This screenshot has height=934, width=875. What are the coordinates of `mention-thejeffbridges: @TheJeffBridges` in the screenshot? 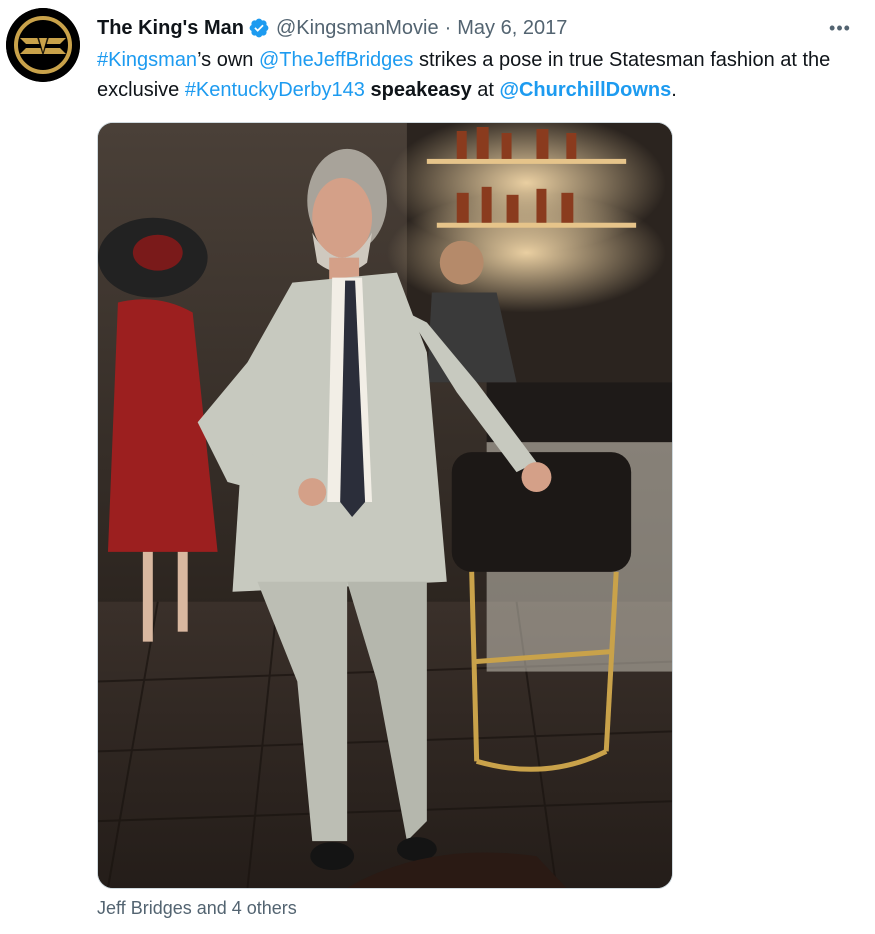 It's located at (336, 60).